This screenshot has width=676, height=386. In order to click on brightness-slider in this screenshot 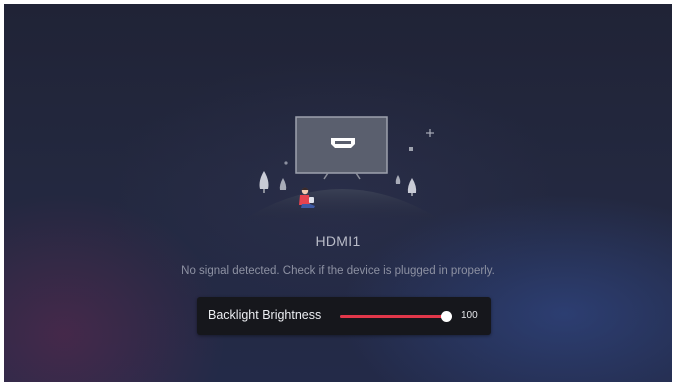, I will do `click(396, 316)`.